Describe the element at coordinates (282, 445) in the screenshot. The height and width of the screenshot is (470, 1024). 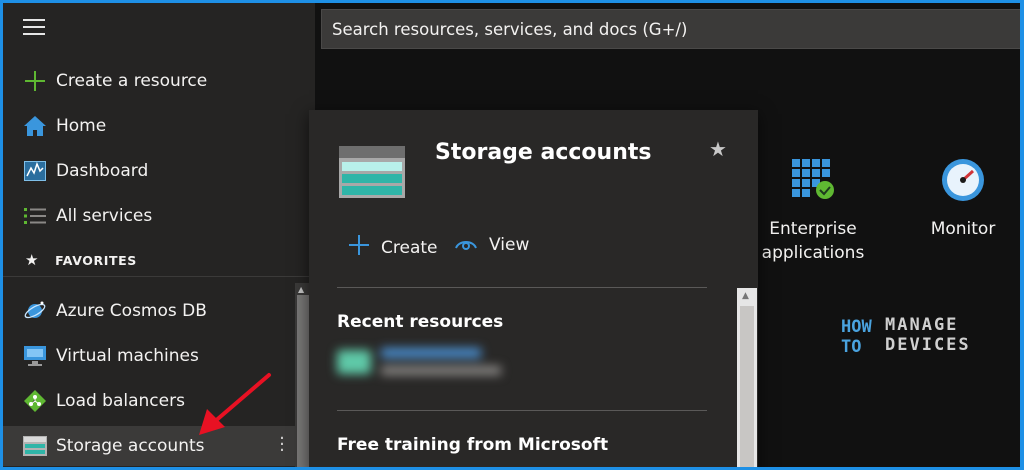
I see `more-options-icon: · · ·` at that location.